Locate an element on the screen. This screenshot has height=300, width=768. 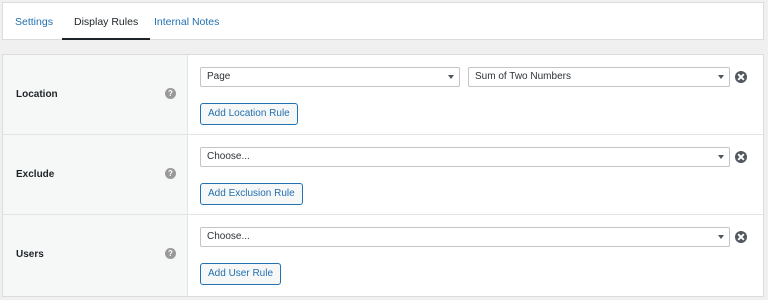
tab-settings: Settings is located at coordinates (34, 21).